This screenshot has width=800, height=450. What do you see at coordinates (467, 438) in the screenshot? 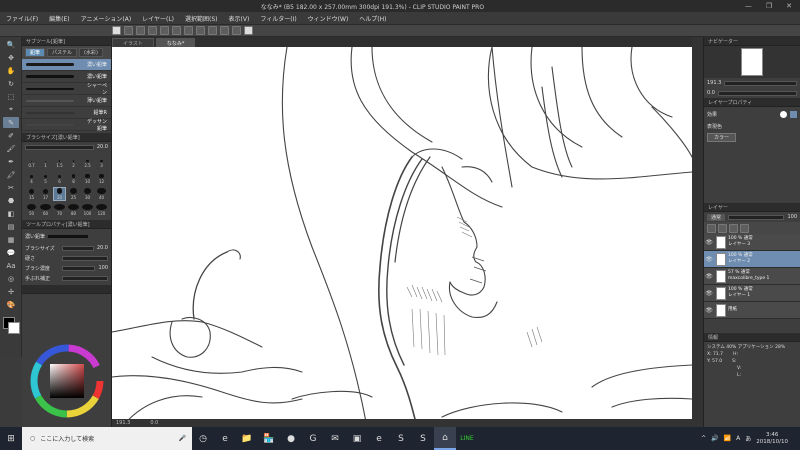
I see `line-icon: LINE` at bounding box center [467, 438].